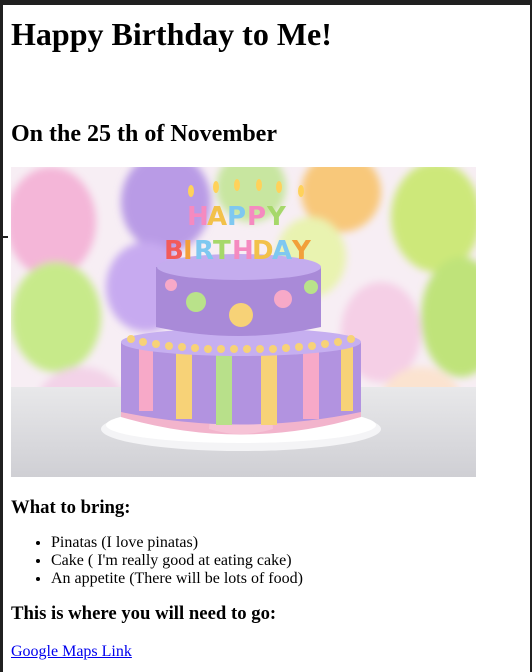 The width and height of the screenshot is (532, 672). Describe the element at coordinates (288, 579) in the screenshot. I see `list-item: An appetite (There will be lots of food)` at that location.